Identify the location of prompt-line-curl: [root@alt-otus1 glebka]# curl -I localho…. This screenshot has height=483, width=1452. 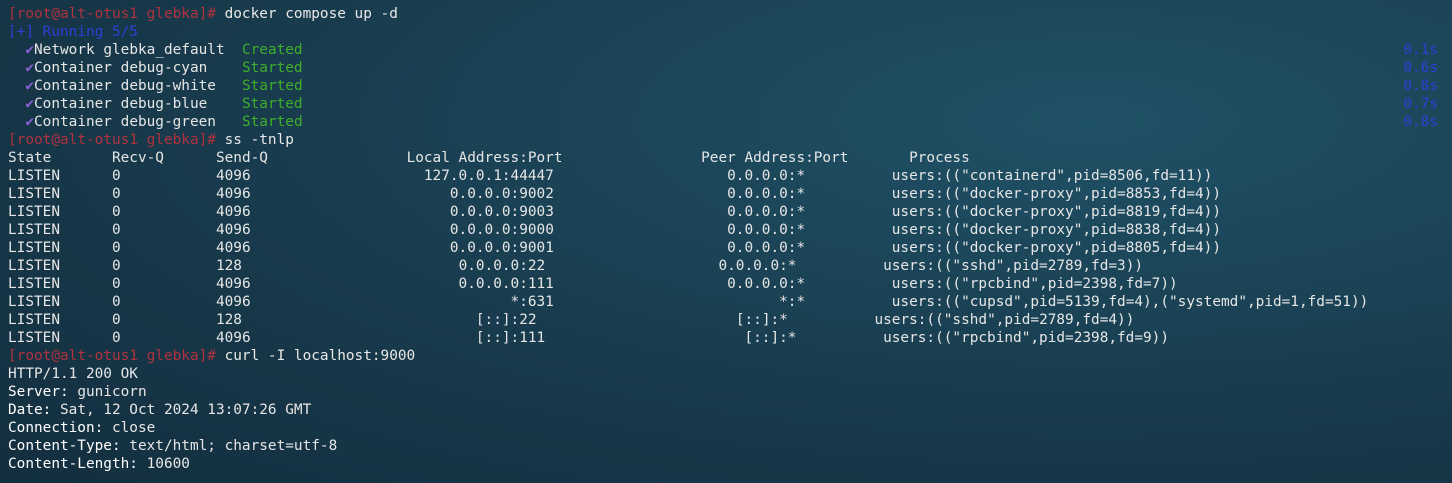
(730, 356).